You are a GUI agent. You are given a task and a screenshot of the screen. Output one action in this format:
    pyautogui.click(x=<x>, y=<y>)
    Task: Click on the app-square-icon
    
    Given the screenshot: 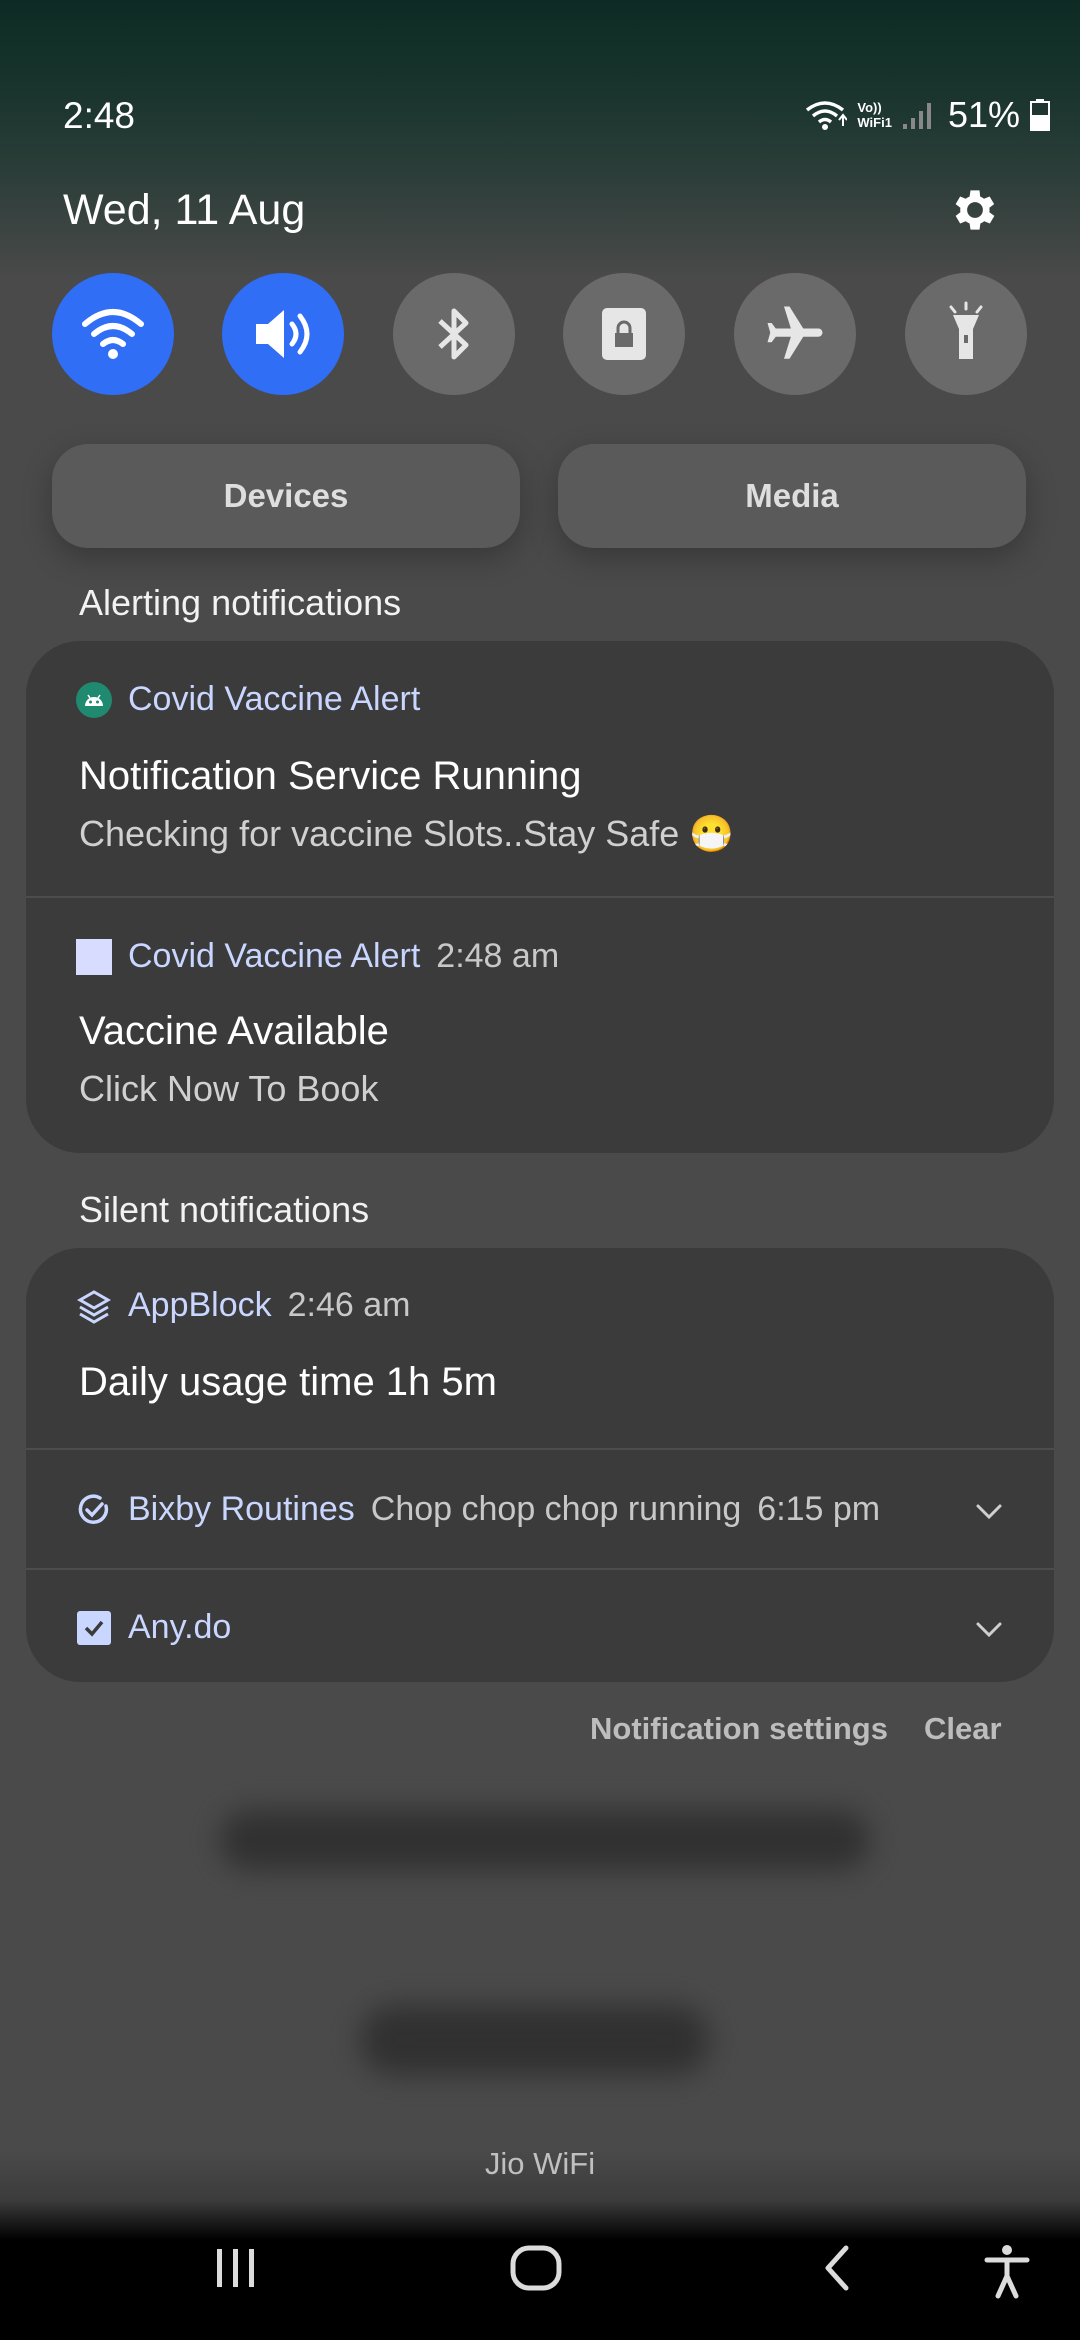 What is the action you would take?
    pyautogui.click(x=94, y=956)
    